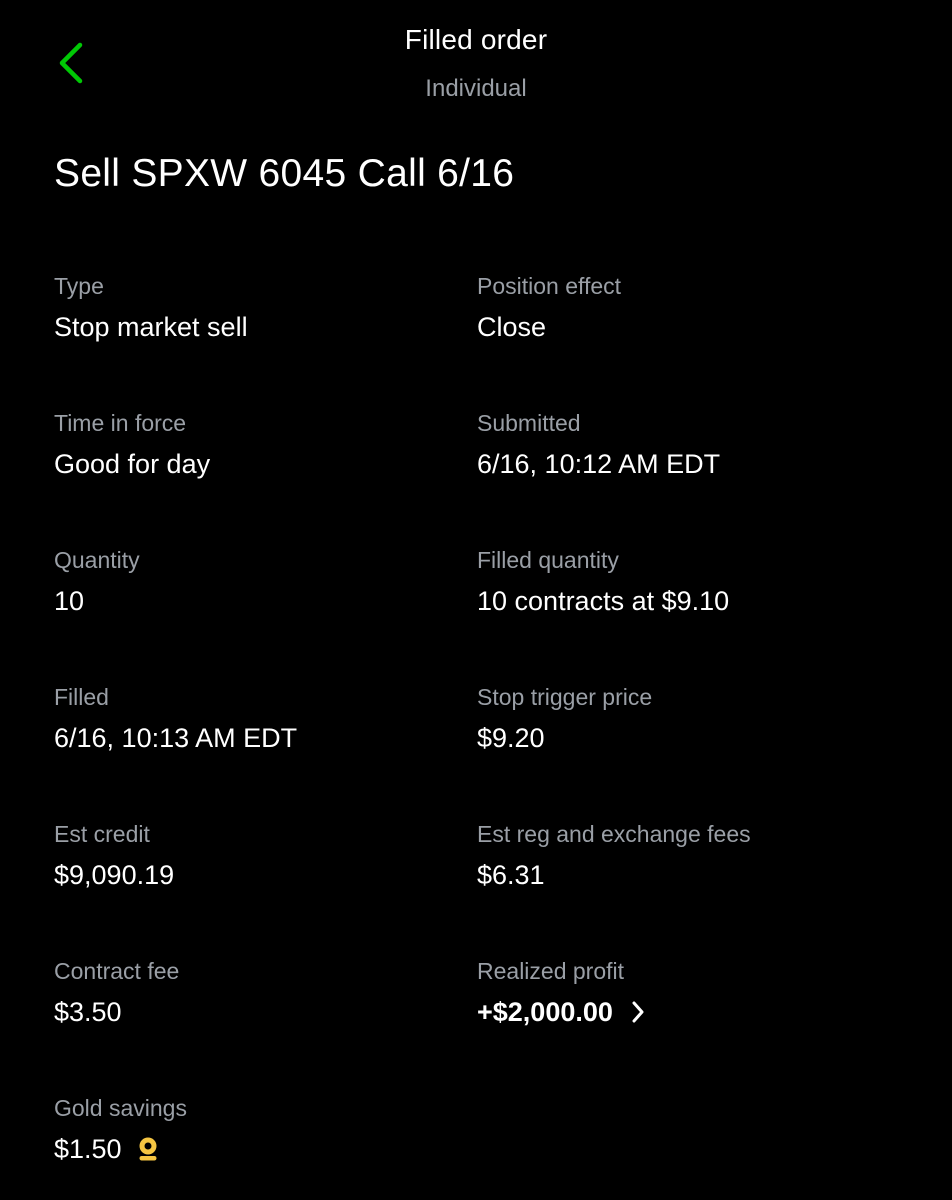  I want to click on detail-label: Filled, so click(81, 697).